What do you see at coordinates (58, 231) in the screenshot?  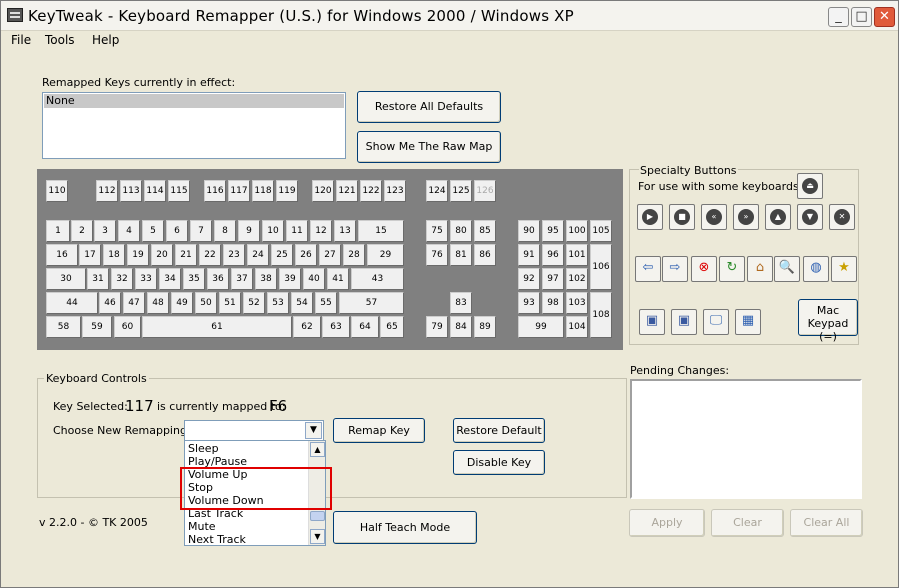 I see `key-1: 1` at bounding box center [58, 231].